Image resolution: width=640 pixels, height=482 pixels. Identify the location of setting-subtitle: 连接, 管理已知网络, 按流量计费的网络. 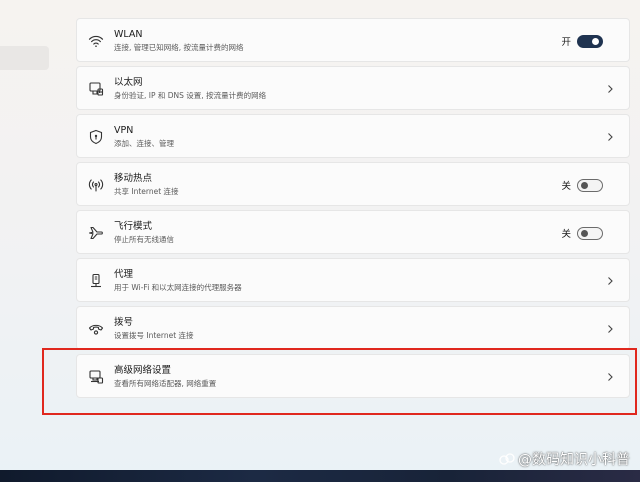
(179, 47).